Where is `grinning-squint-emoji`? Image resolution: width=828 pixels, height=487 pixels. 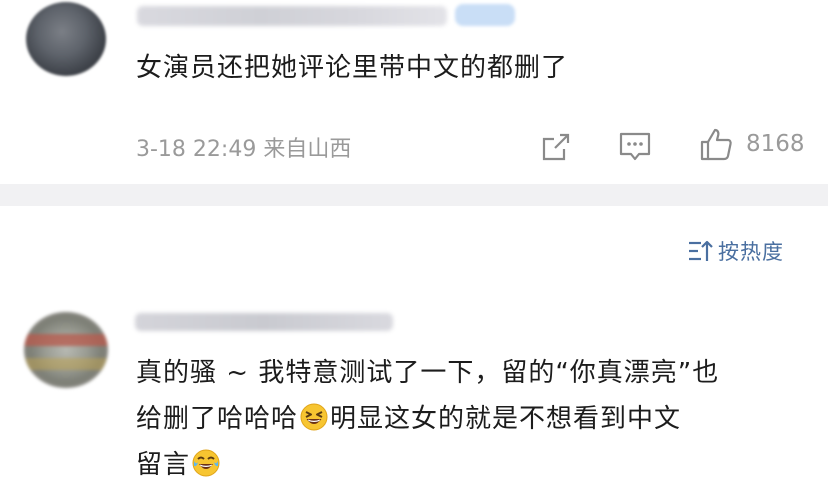
grinning-squint-emoji is located at coordinates (314, 416).